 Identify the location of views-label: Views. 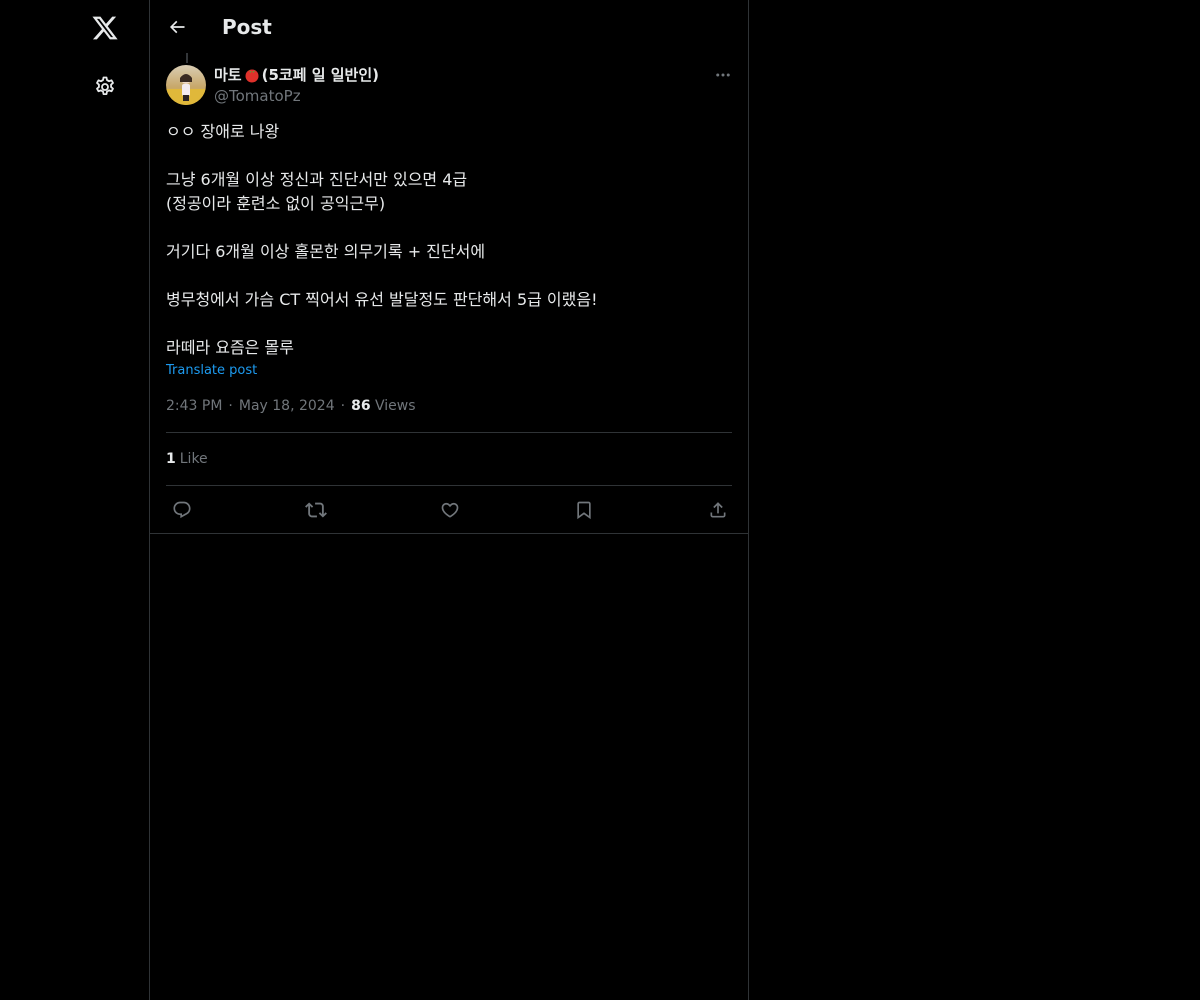
(395, 406).